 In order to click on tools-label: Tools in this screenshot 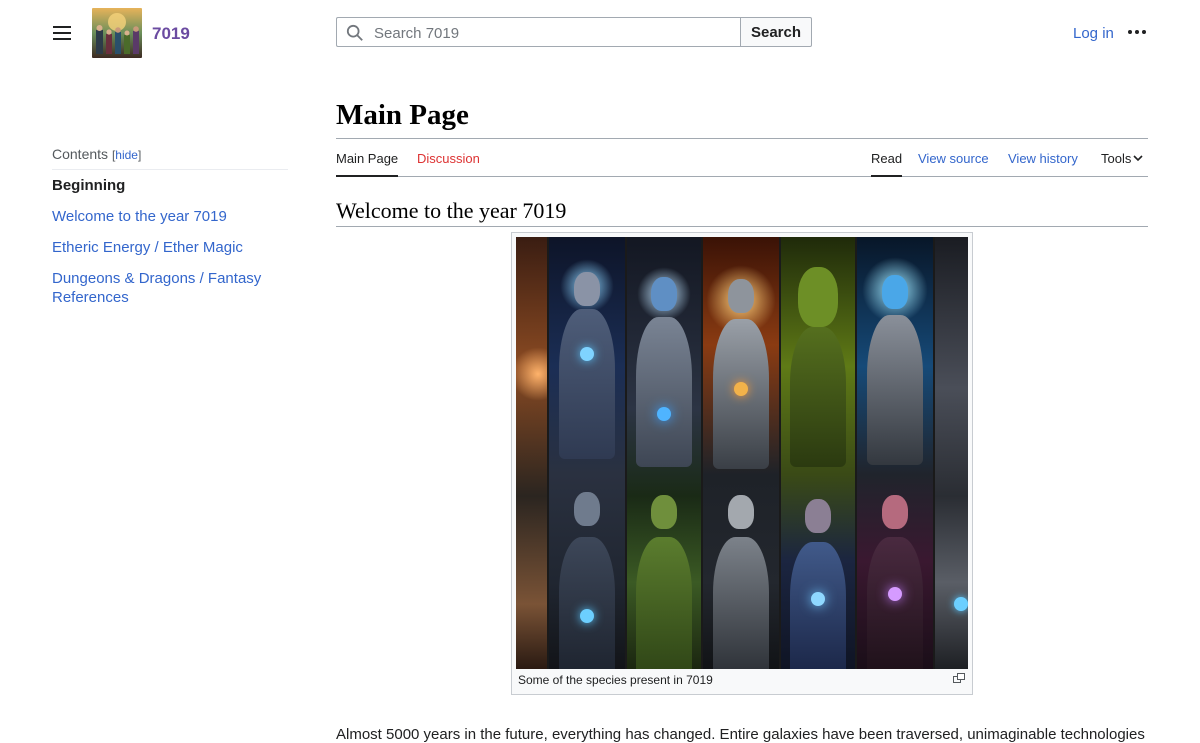, I will do `click(1116, 158)`.